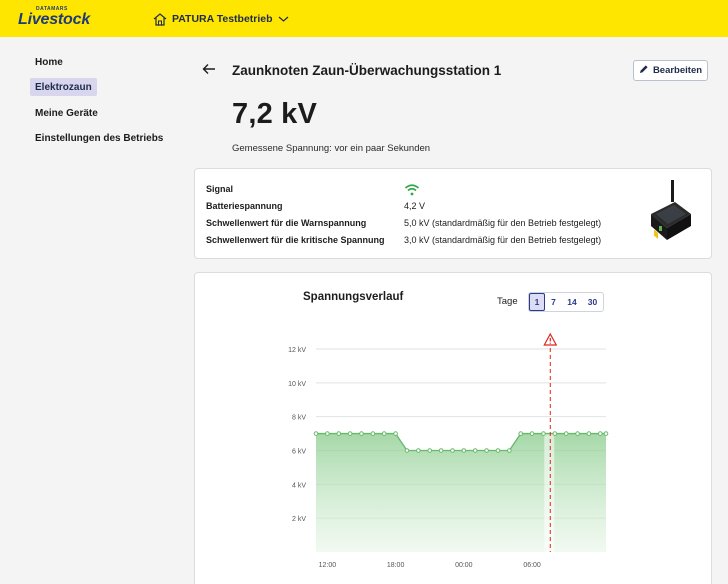 The image size is (728, 584). What do you see at coordinates (313, 189) in the screenshot?
I see `signal-row: Signal` at bounding box center [313, 189].